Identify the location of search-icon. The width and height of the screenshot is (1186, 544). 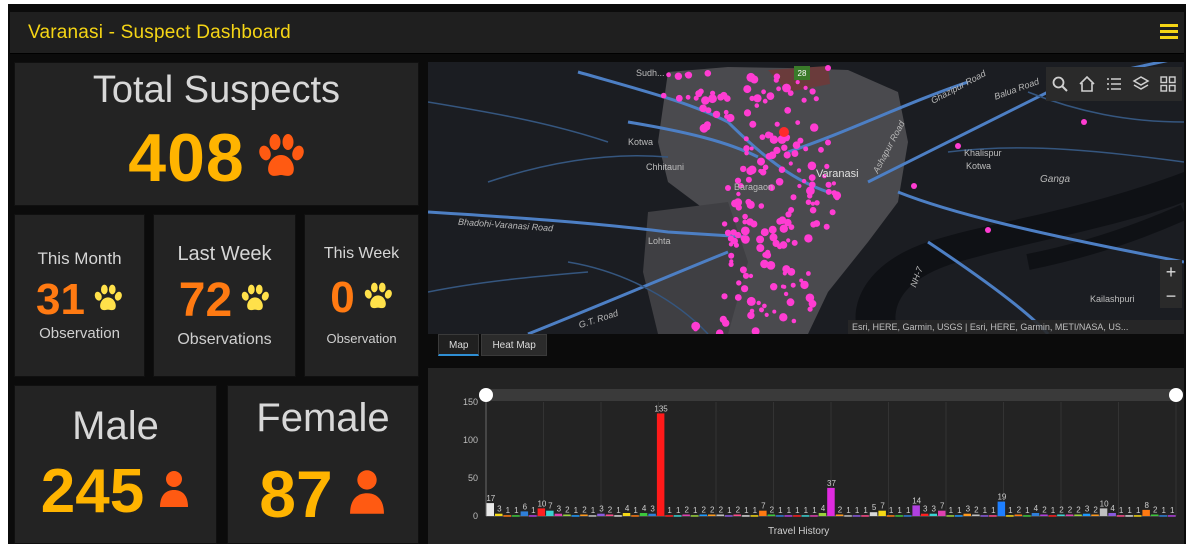
(1060, 84).